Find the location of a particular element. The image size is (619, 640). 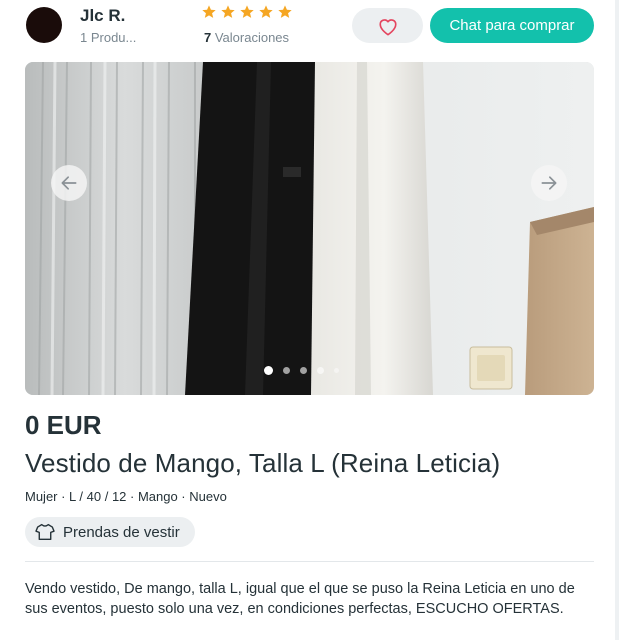

carousel-prev-button is located at coordinates (69, 183).